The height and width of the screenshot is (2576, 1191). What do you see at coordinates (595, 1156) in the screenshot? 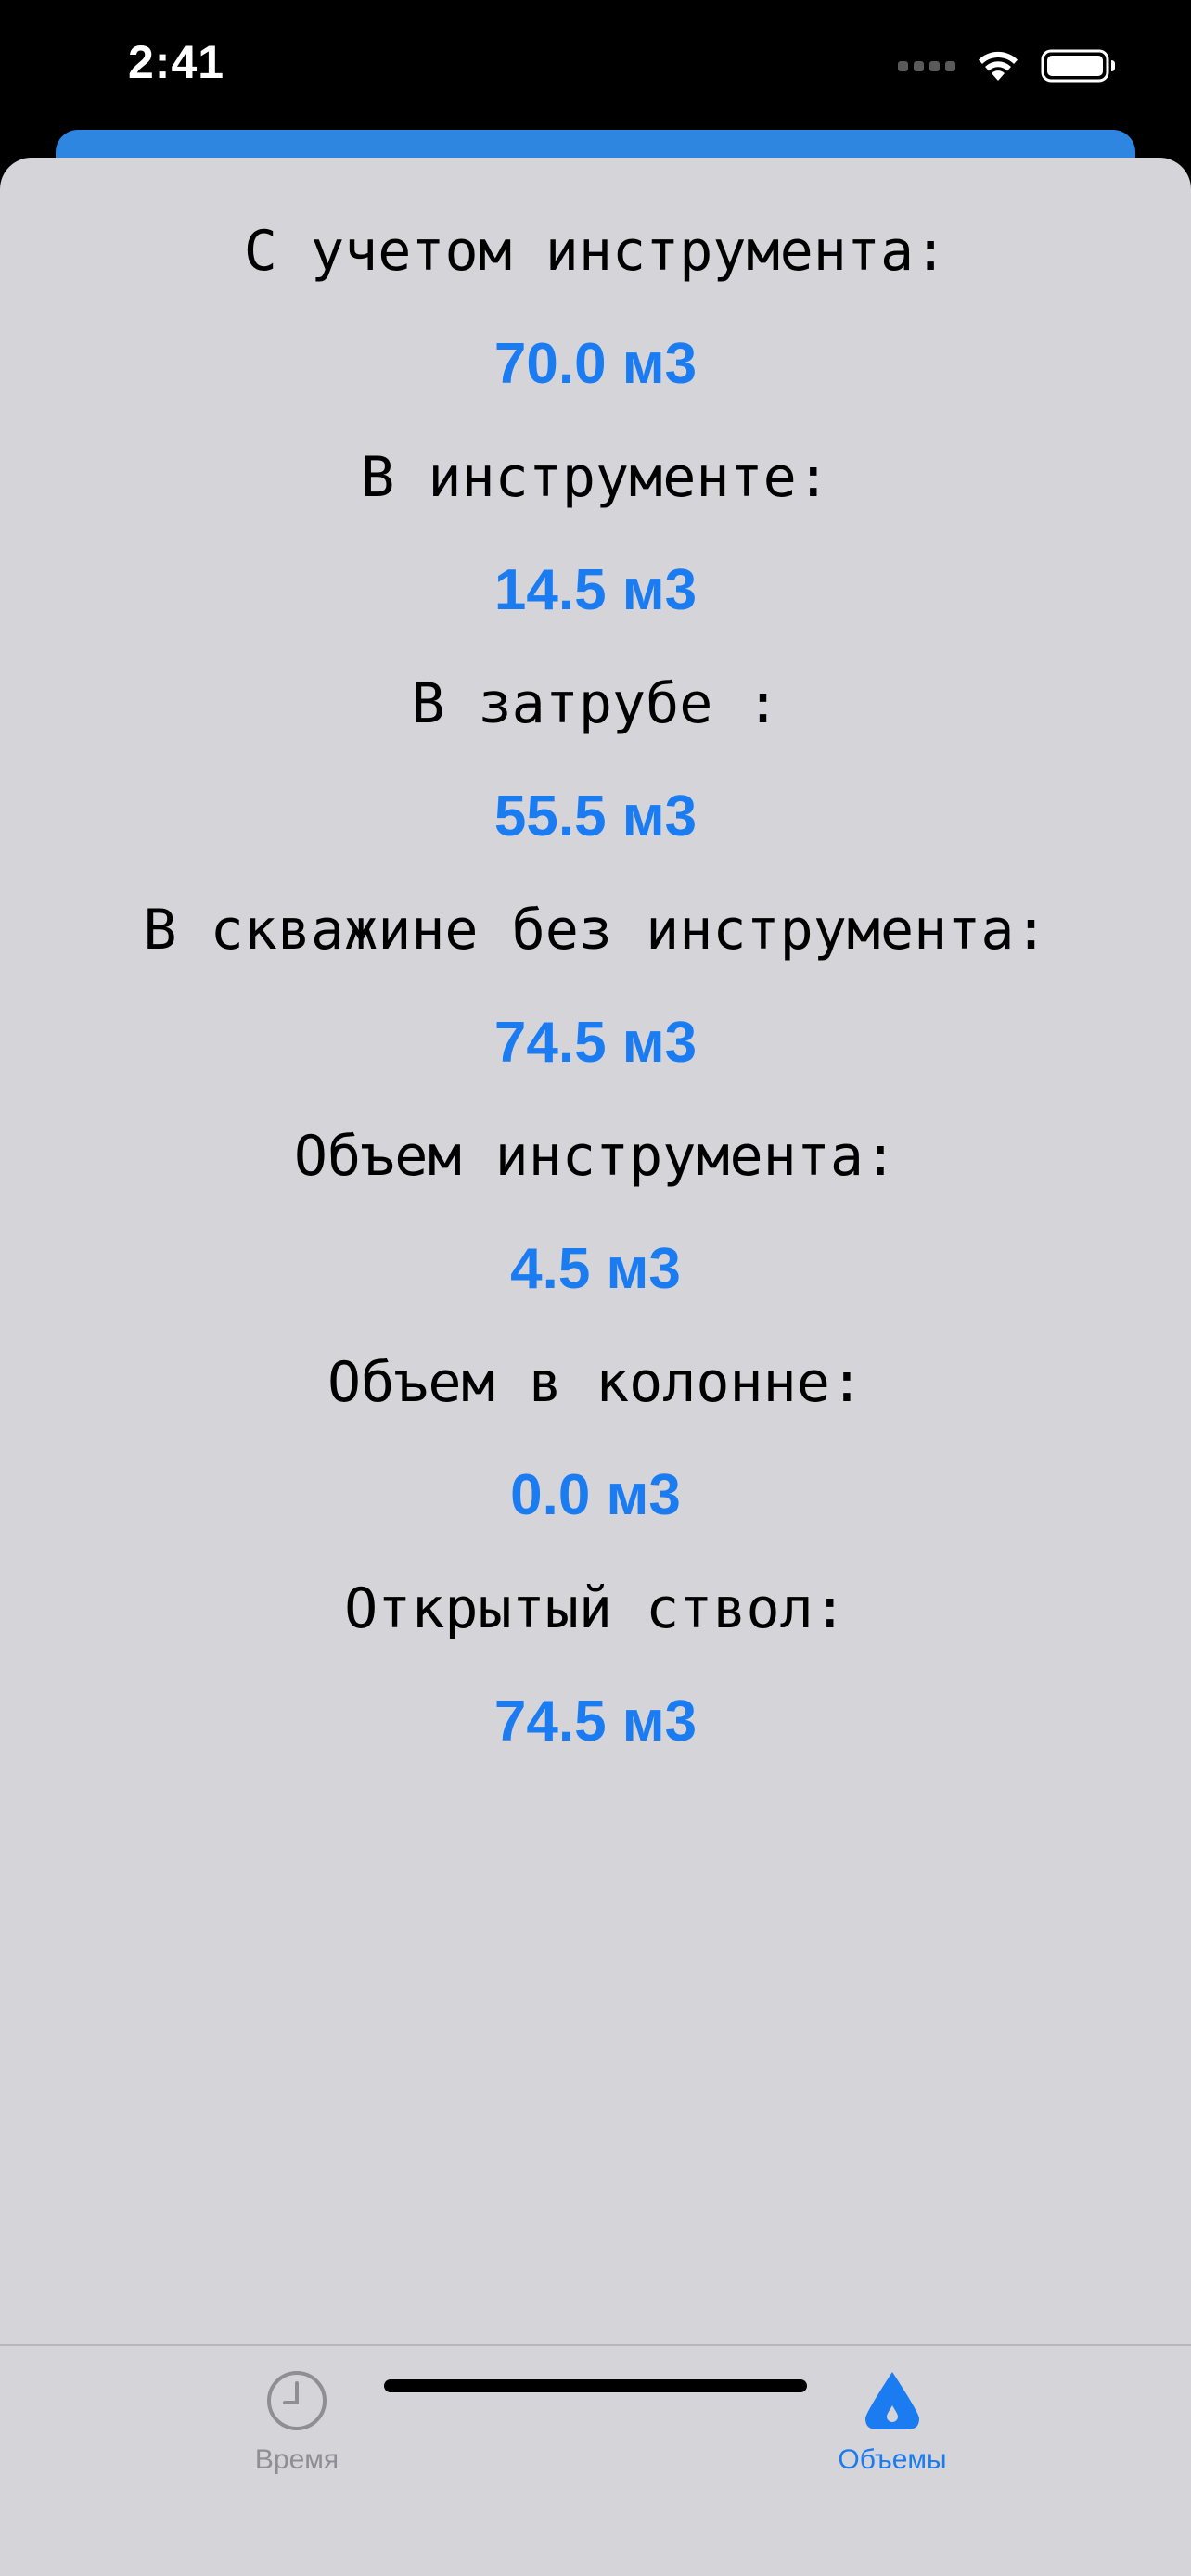
I see `volume-label: Объем инструмента:` at bounding box center [595, 1156].